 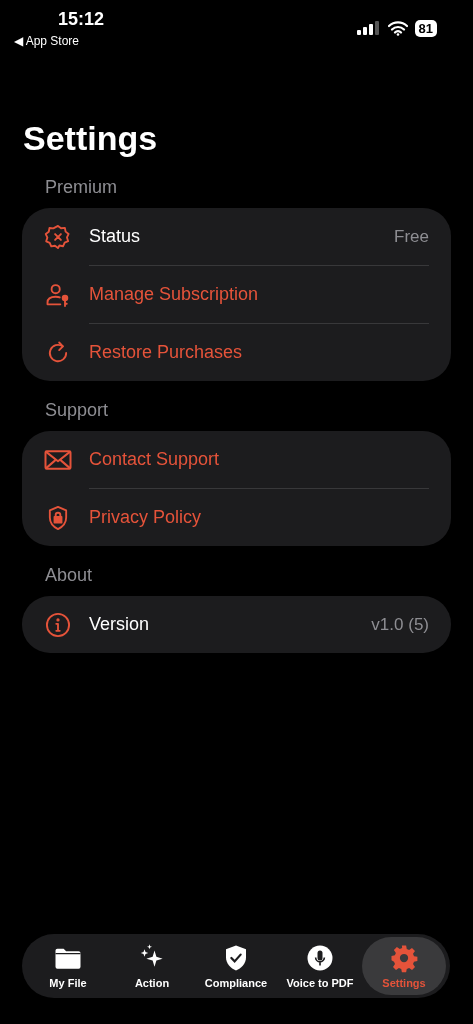 I want to click on row-value: v1.0 (5), so click(x=400, y=624).